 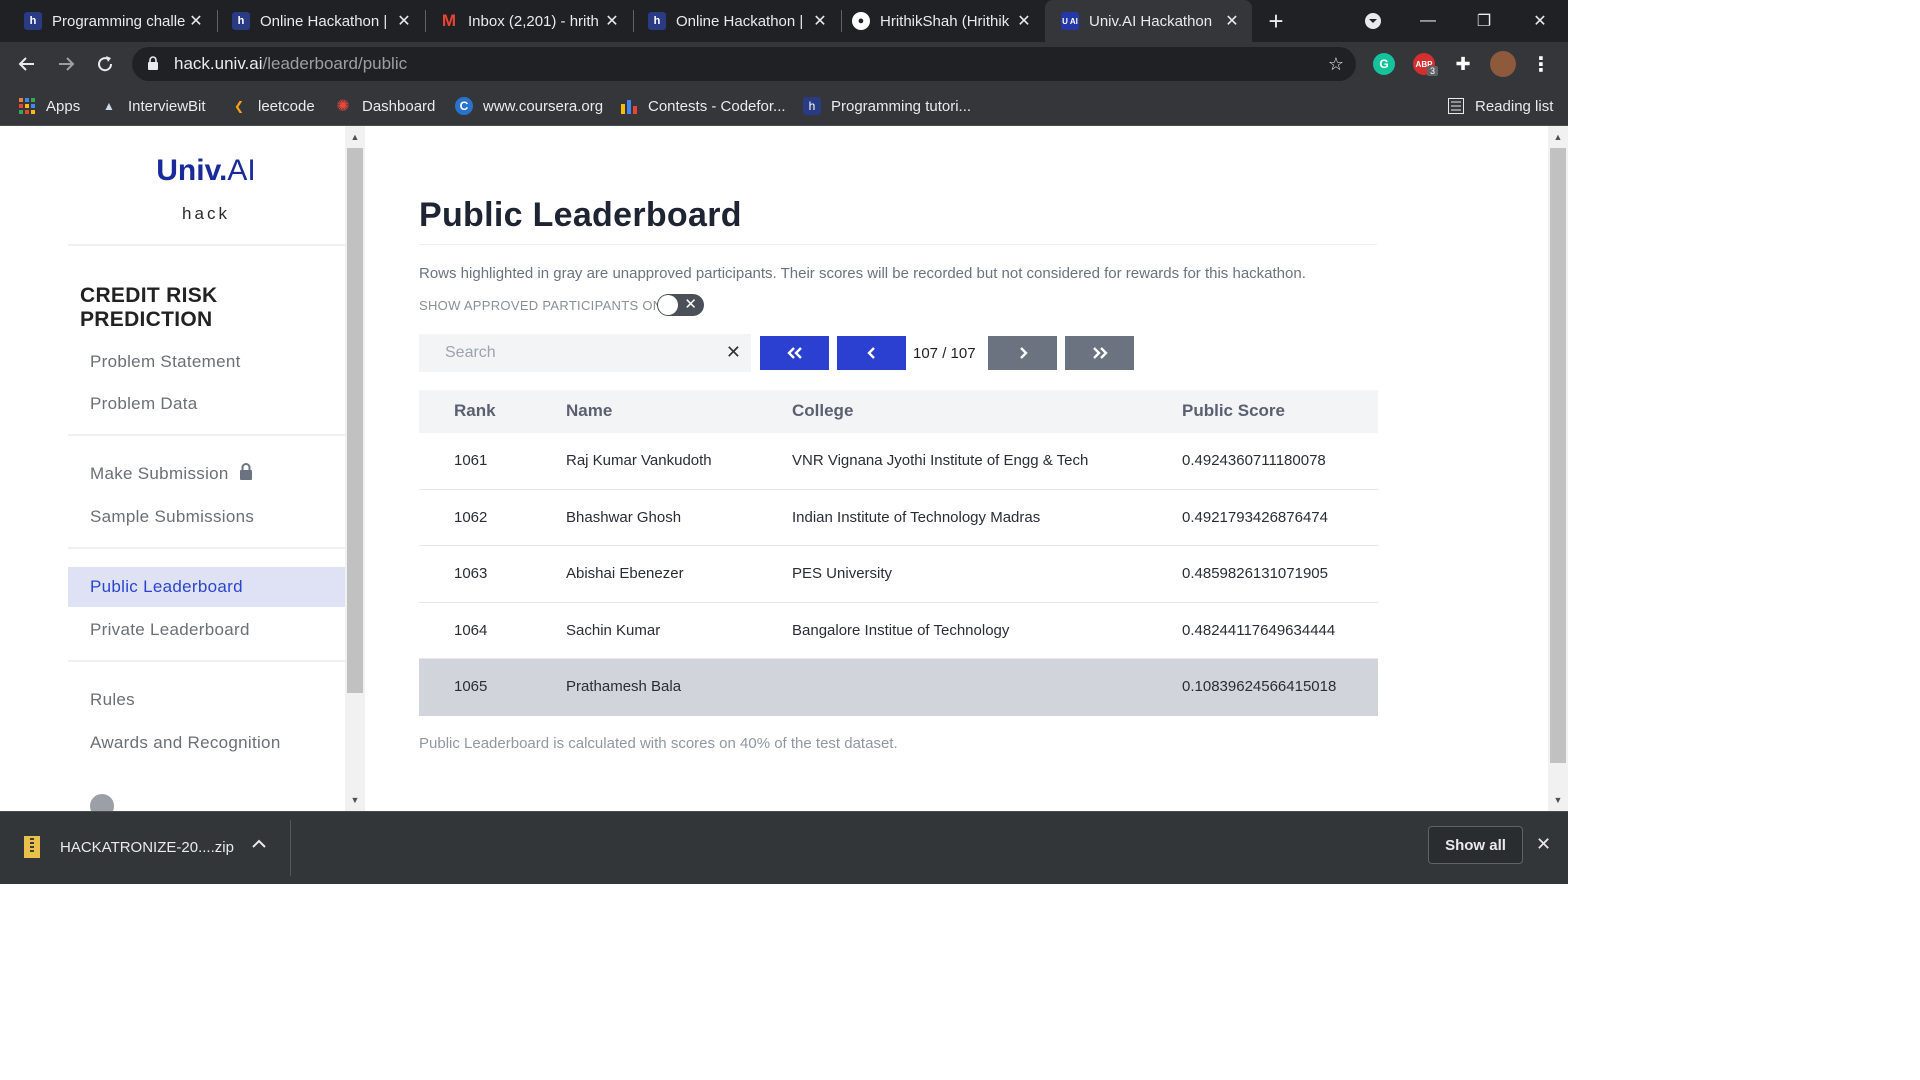 I want to click on cell-name: Prathamesh Bala, so click(x=624, y=686).